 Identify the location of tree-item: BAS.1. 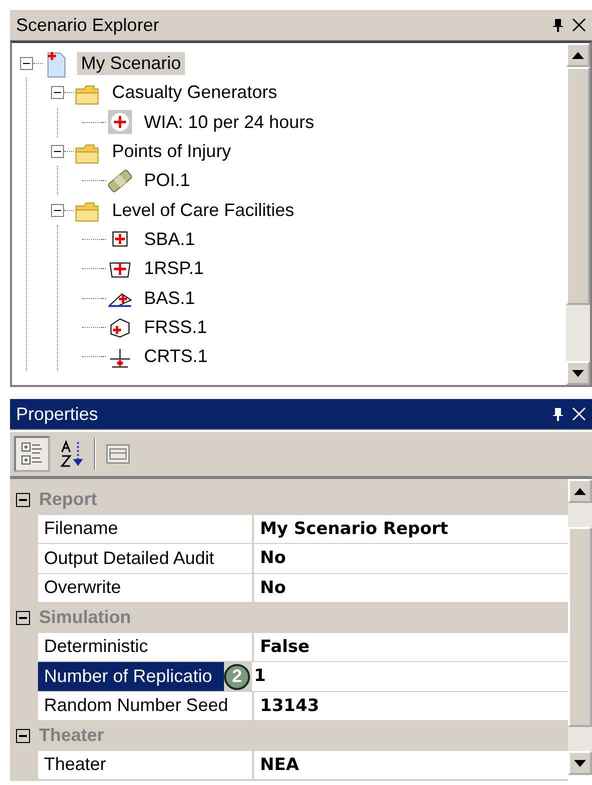
(170, 298).